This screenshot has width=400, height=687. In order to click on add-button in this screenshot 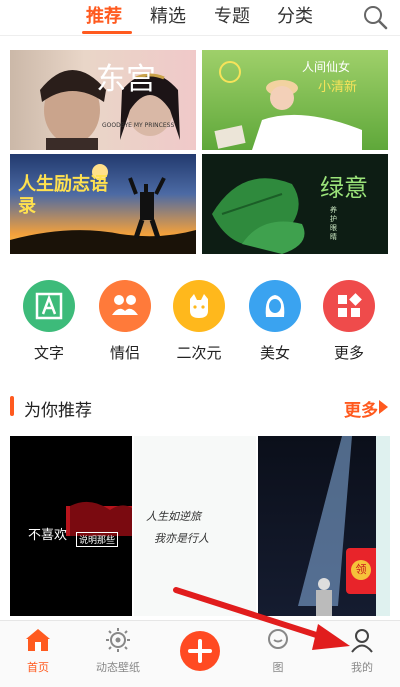, I will do `click(200, 651)`.